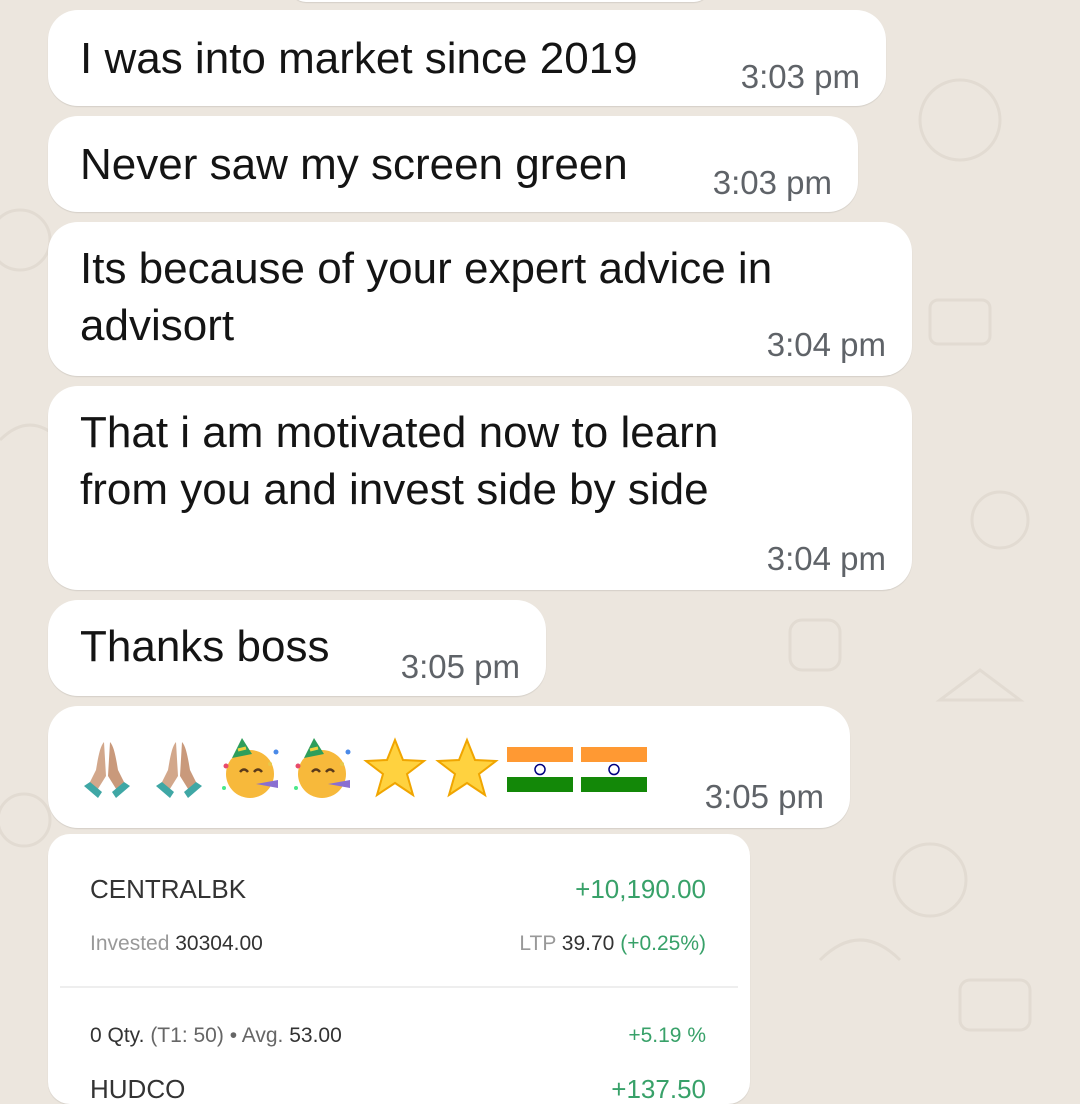 This screenshot has width=1080, height=1104. I want to click on emoji-row, so click(361, 769).